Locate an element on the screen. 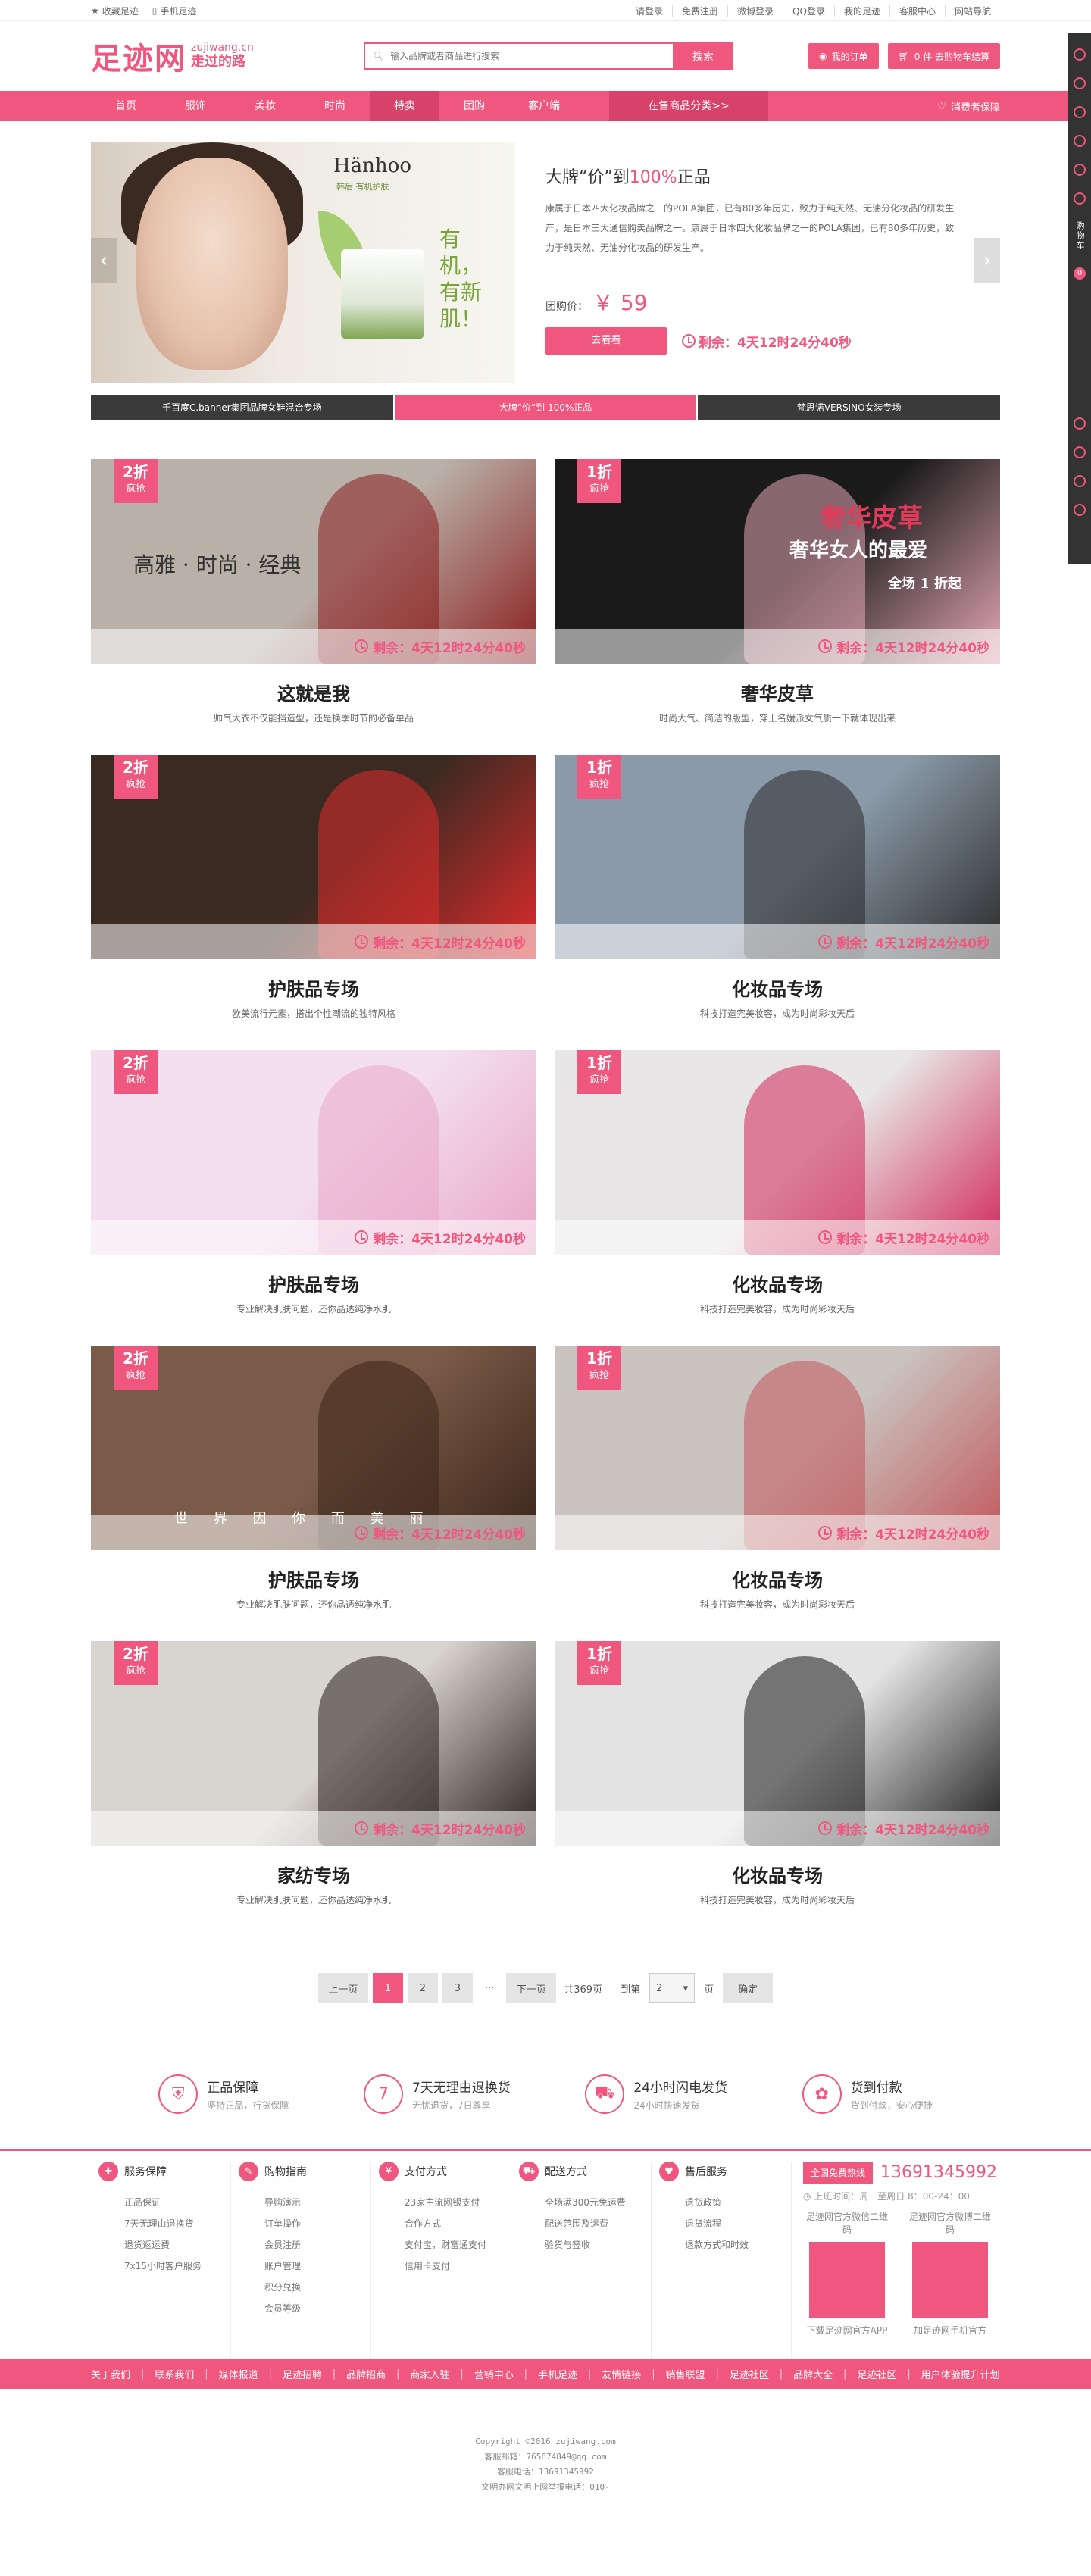  page-number-button: 1 is located at coordinates (387, 1988).